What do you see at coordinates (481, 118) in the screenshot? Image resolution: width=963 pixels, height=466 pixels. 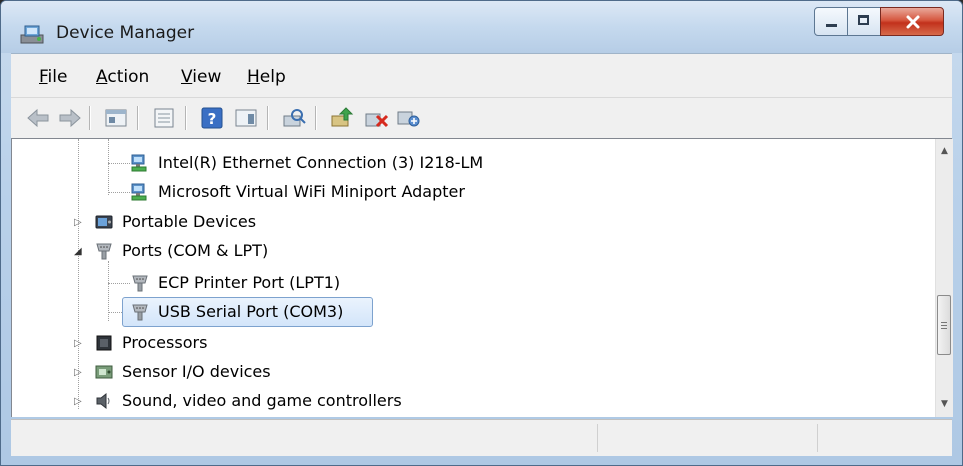 I see `toolbar: ?` at bounding box center [481, 118].